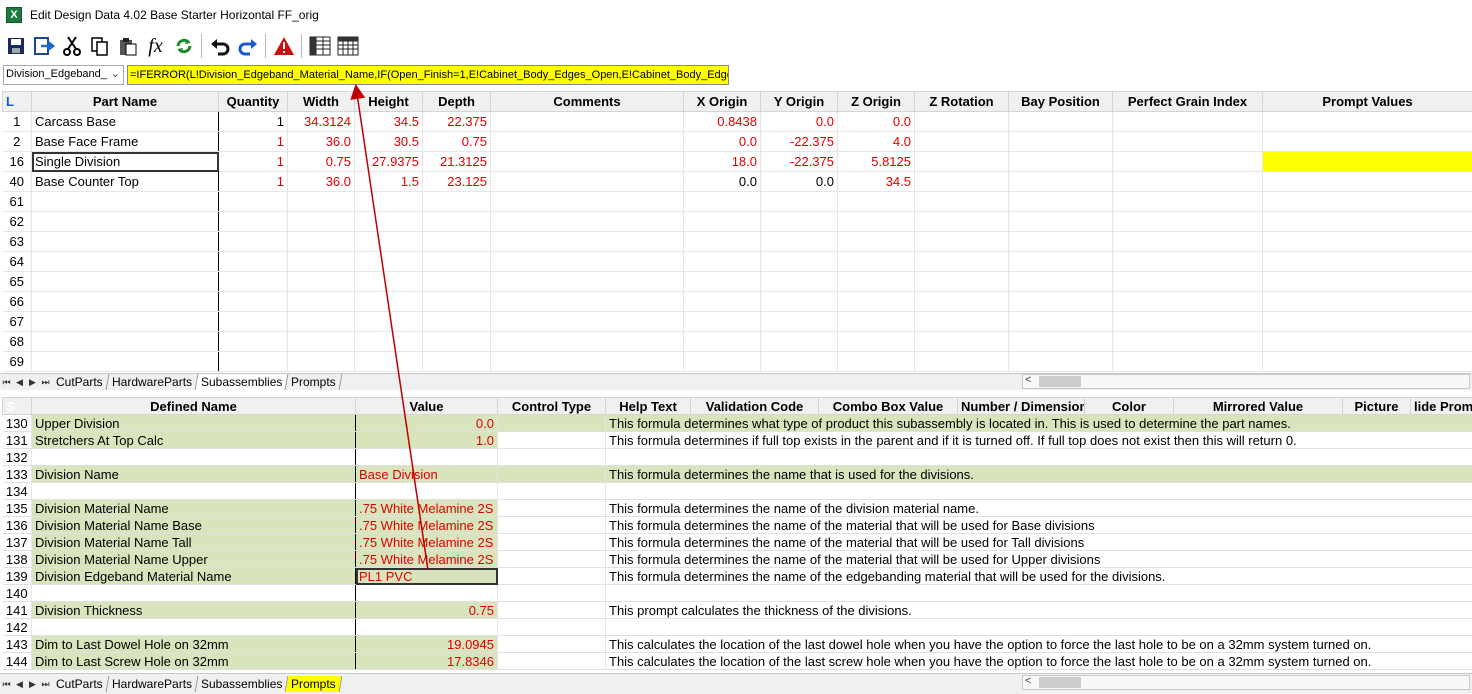 The height and width of the screenshot is (694, 1472). Describe the element at coordinates (722, 321) in the screenshot. I see `x-origin-cell` at that location.